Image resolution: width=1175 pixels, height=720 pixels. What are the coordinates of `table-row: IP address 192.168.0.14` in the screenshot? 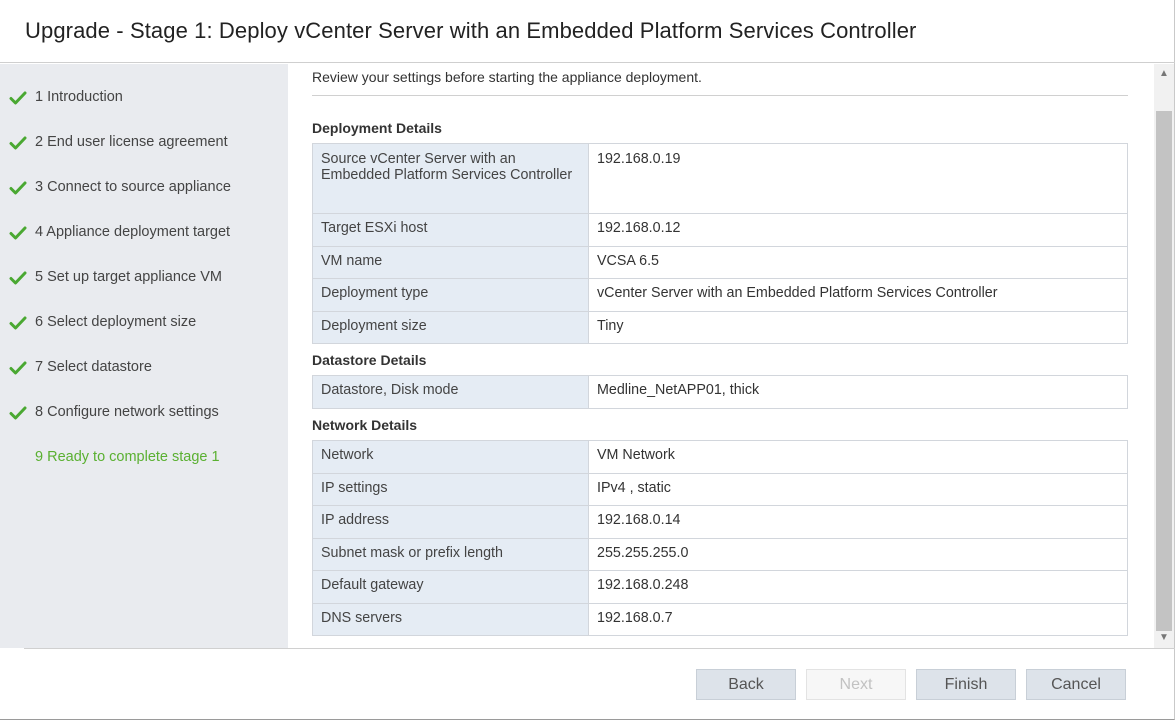 It's located at (720, 522).